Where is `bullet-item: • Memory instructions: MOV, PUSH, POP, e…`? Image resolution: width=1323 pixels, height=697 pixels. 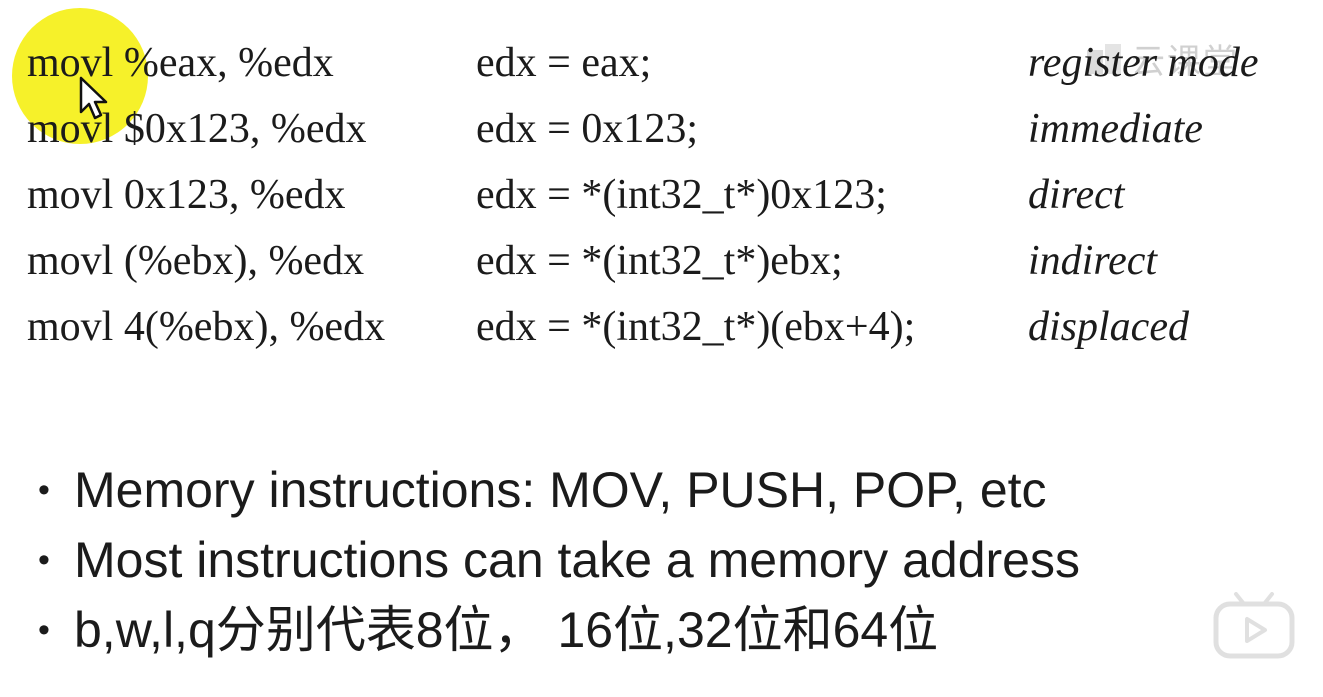
bullet-item: • Memory instructions: MOV, PUSH, POP, e… is located at coordinates (650, 490).